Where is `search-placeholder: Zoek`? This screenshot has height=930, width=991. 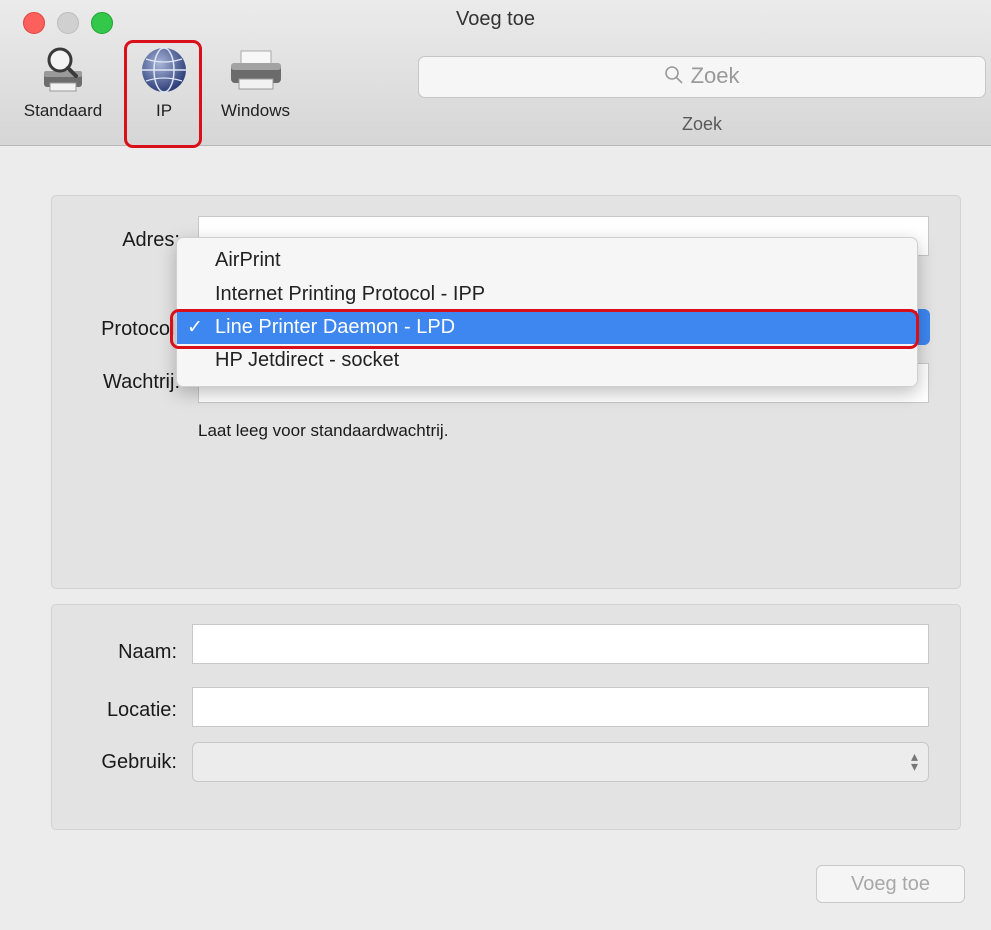 search-placeholder: Zoek is located at coordinates (715, 75).